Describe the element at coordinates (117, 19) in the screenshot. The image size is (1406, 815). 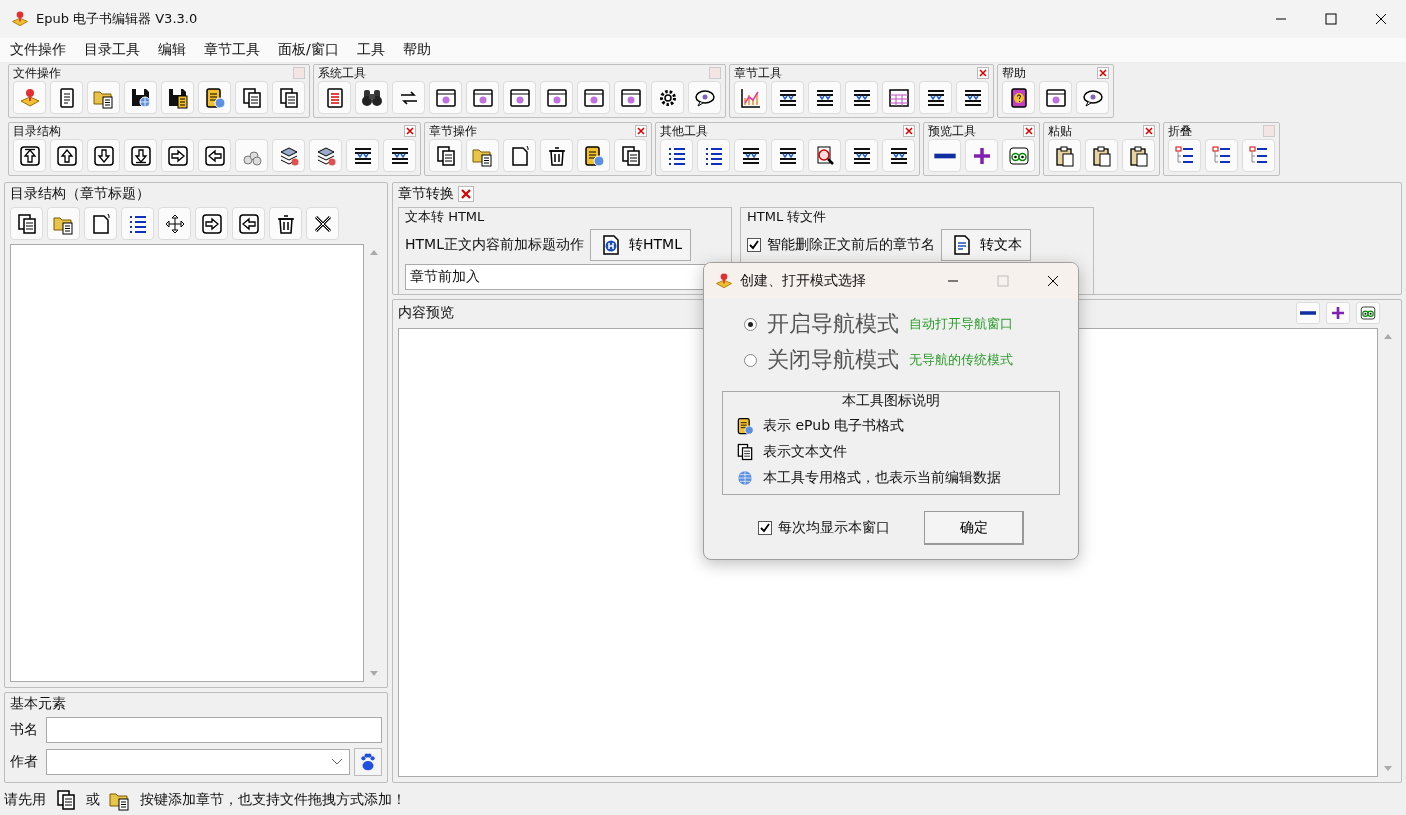
I see `window-title: Epub 电子书编辑器 V3.3.0` at that location.